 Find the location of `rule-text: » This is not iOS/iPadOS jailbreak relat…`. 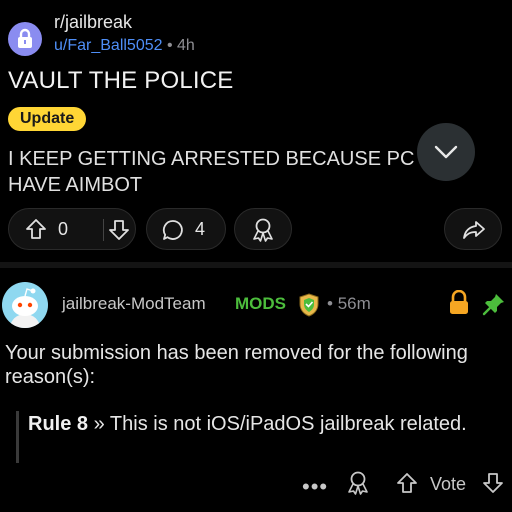

rule-text: » This is not iOS/iPadOS jailbreak relat… is located at coordinates (277, 424).